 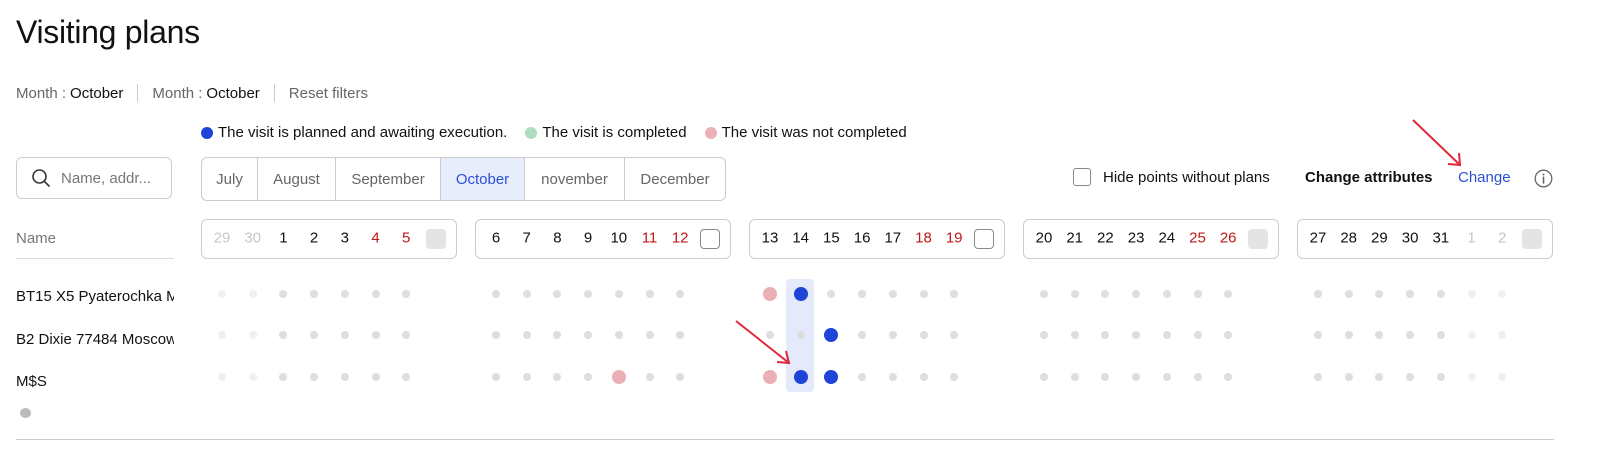 I want to click on change-link: Change, so click(x=1484, y=177).